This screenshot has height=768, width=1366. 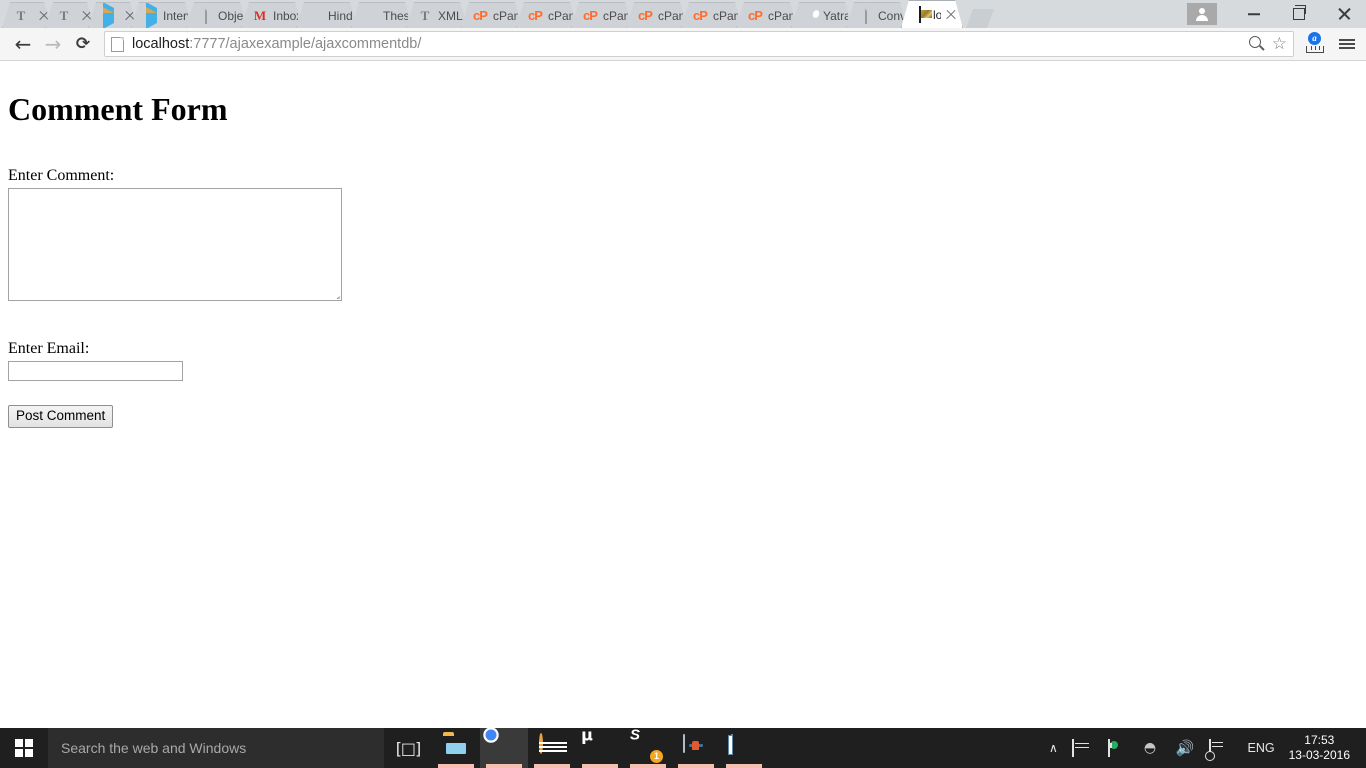 I want to click on browser-tab: Hindi, so click(x=327, y=15).